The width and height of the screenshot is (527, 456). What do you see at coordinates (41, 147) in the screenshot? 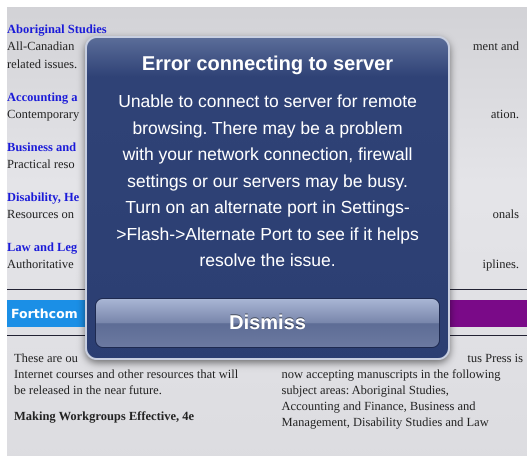
I see `subject-link: Business and` at bounding box center [41, 147].